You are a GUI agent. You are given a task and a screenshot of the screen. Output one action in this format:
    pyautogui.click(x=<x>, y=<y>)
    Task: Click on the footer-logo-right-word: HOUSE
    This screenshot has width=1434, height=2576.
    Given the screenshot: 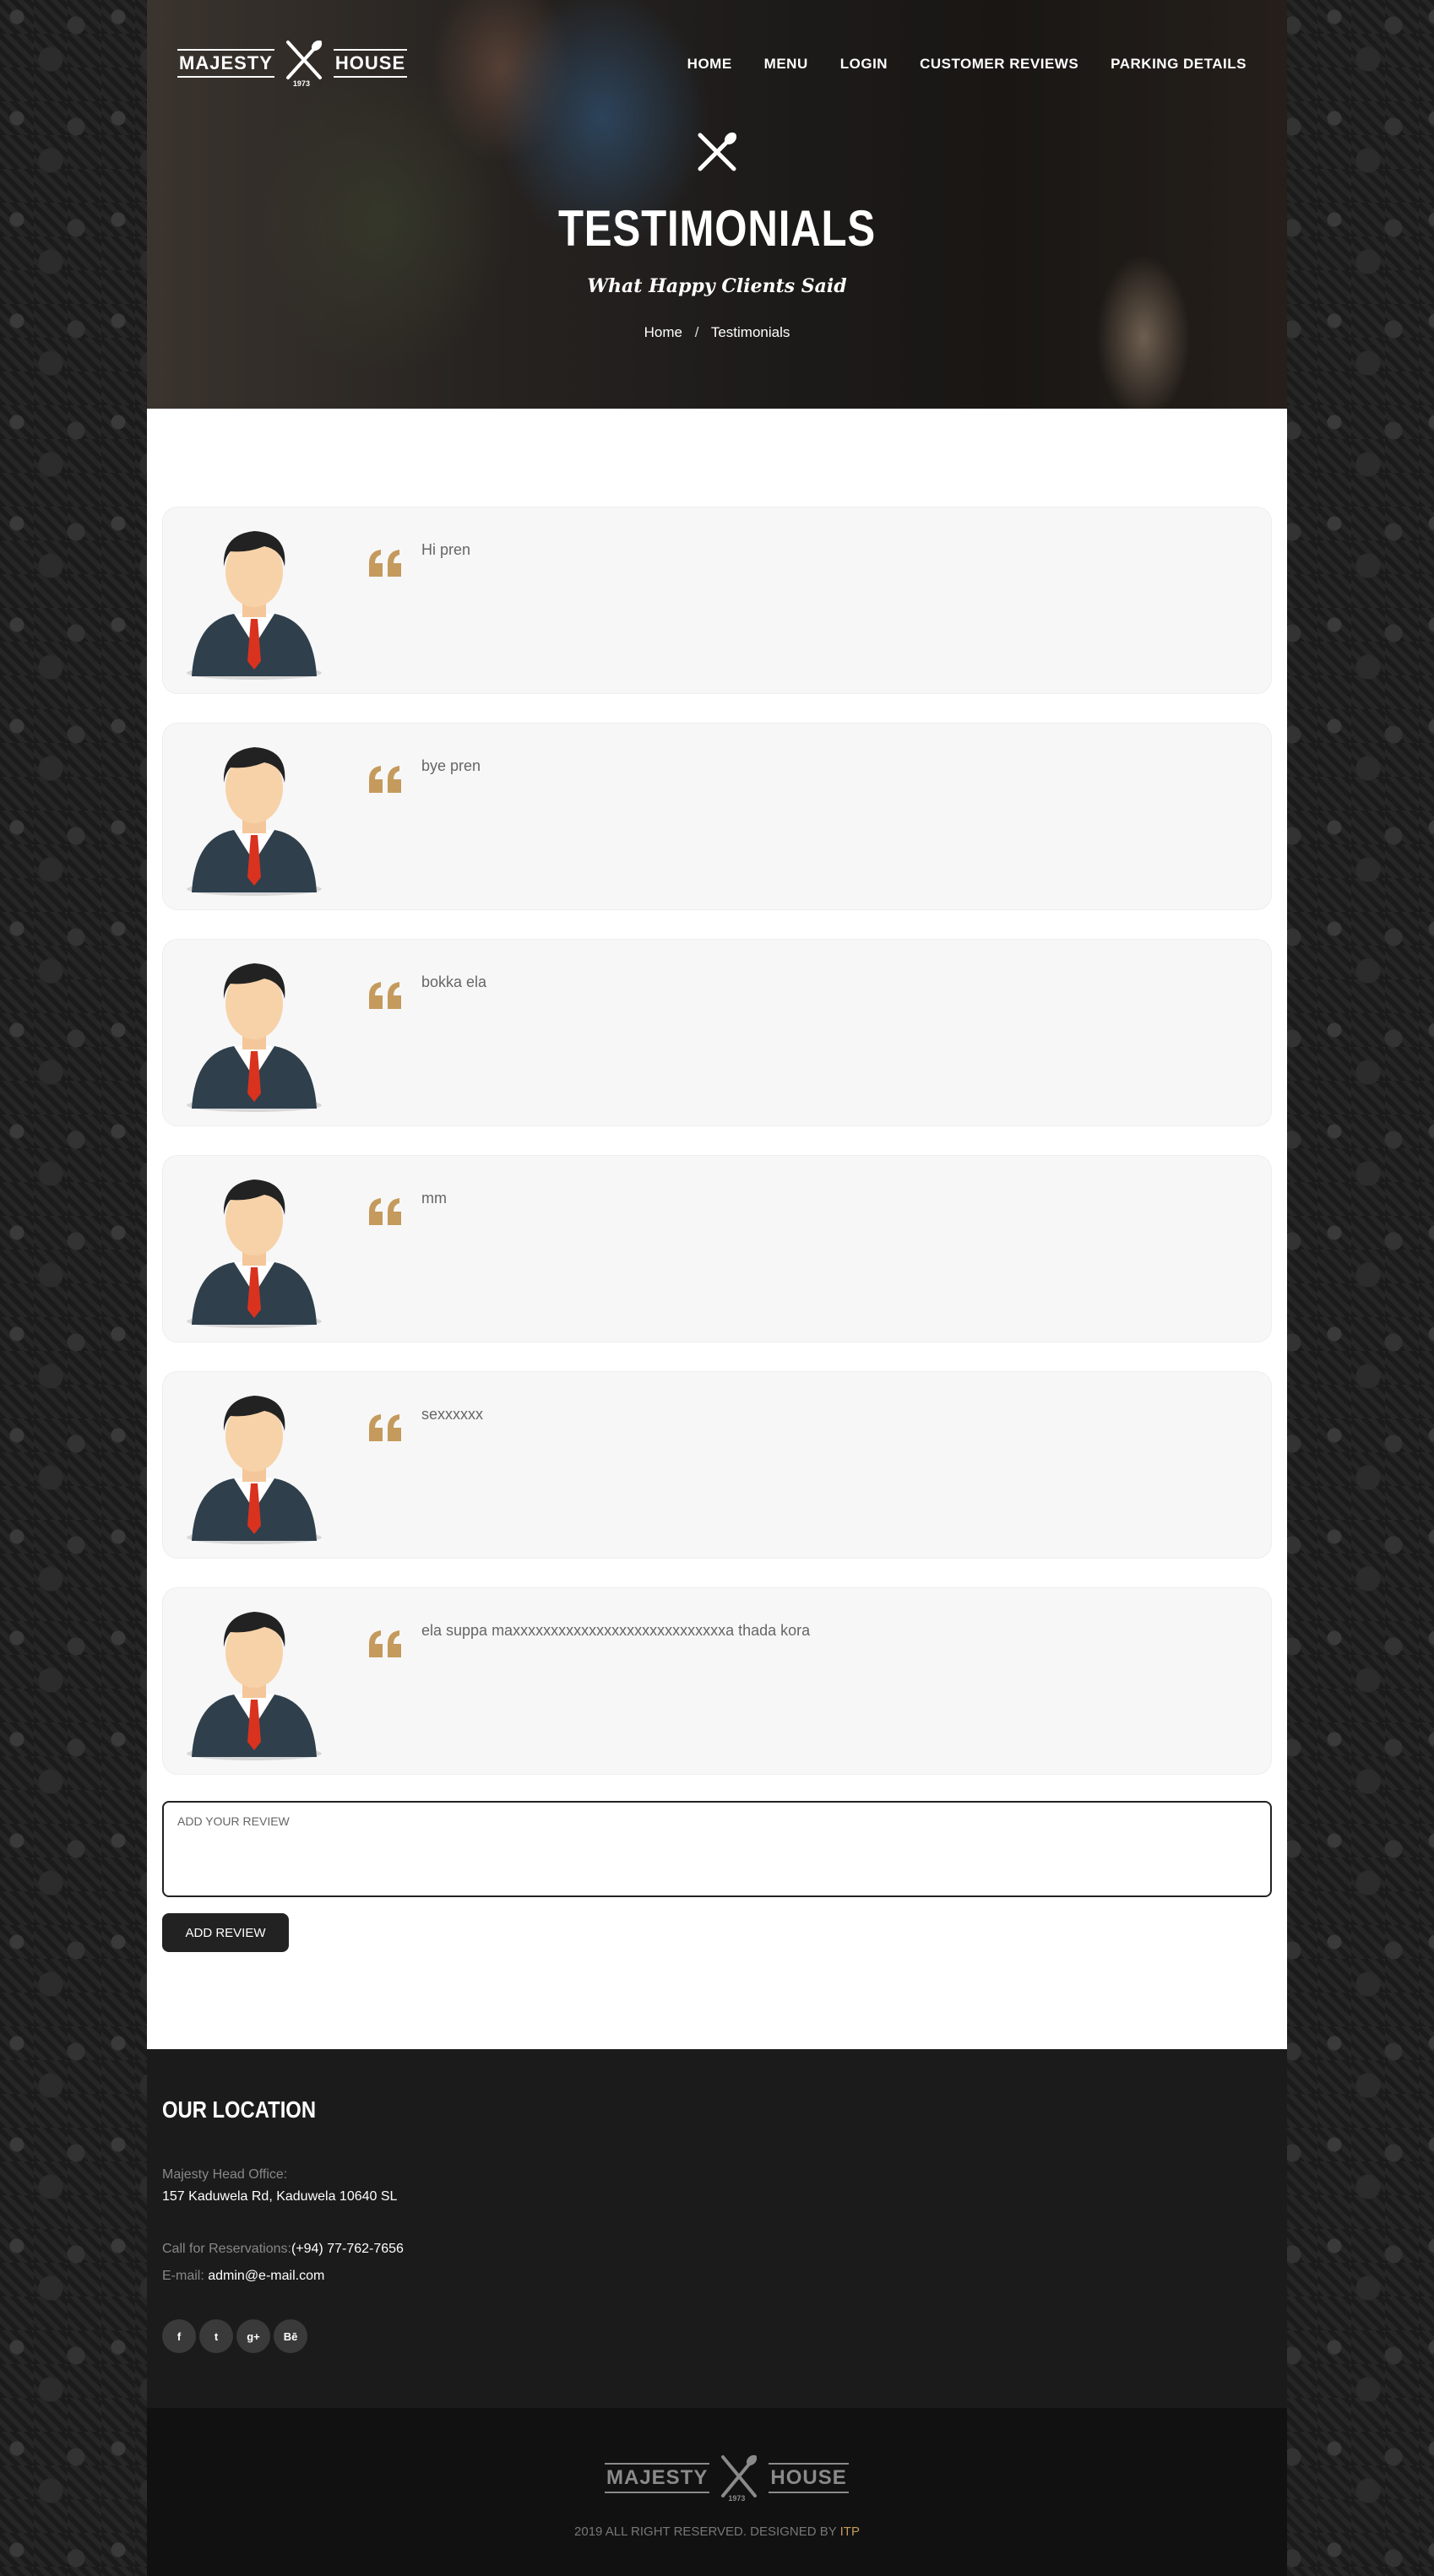 What is the action you would take?
    pyautogui.click(x=809, y=2478)
    